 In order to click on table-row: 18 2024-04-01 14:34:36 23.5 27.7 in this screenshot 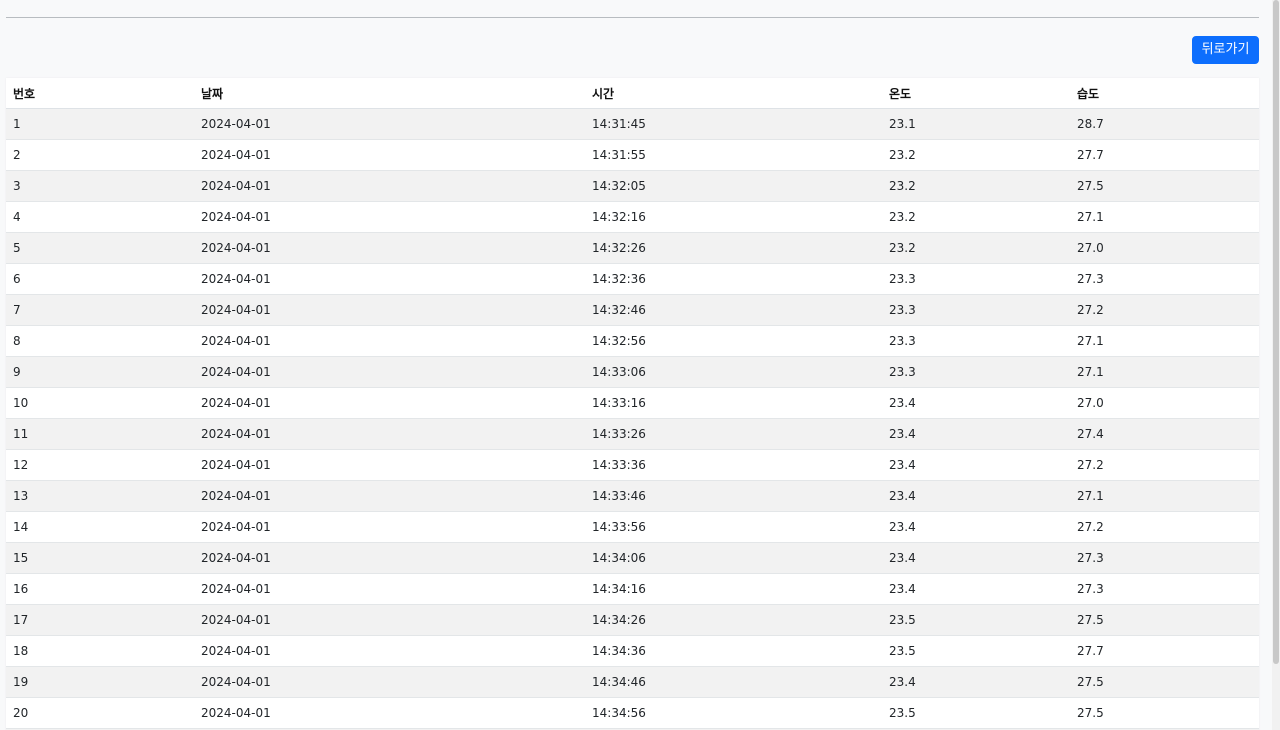, I will do `click(632, 651)`.